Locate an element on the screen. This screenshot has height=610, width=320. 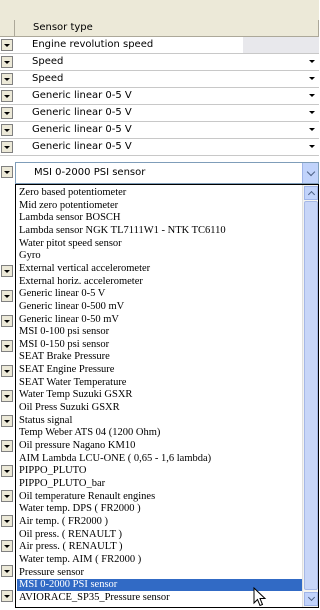
list-item: SEAT Engine Pressure is located at coordinates (161, 370).